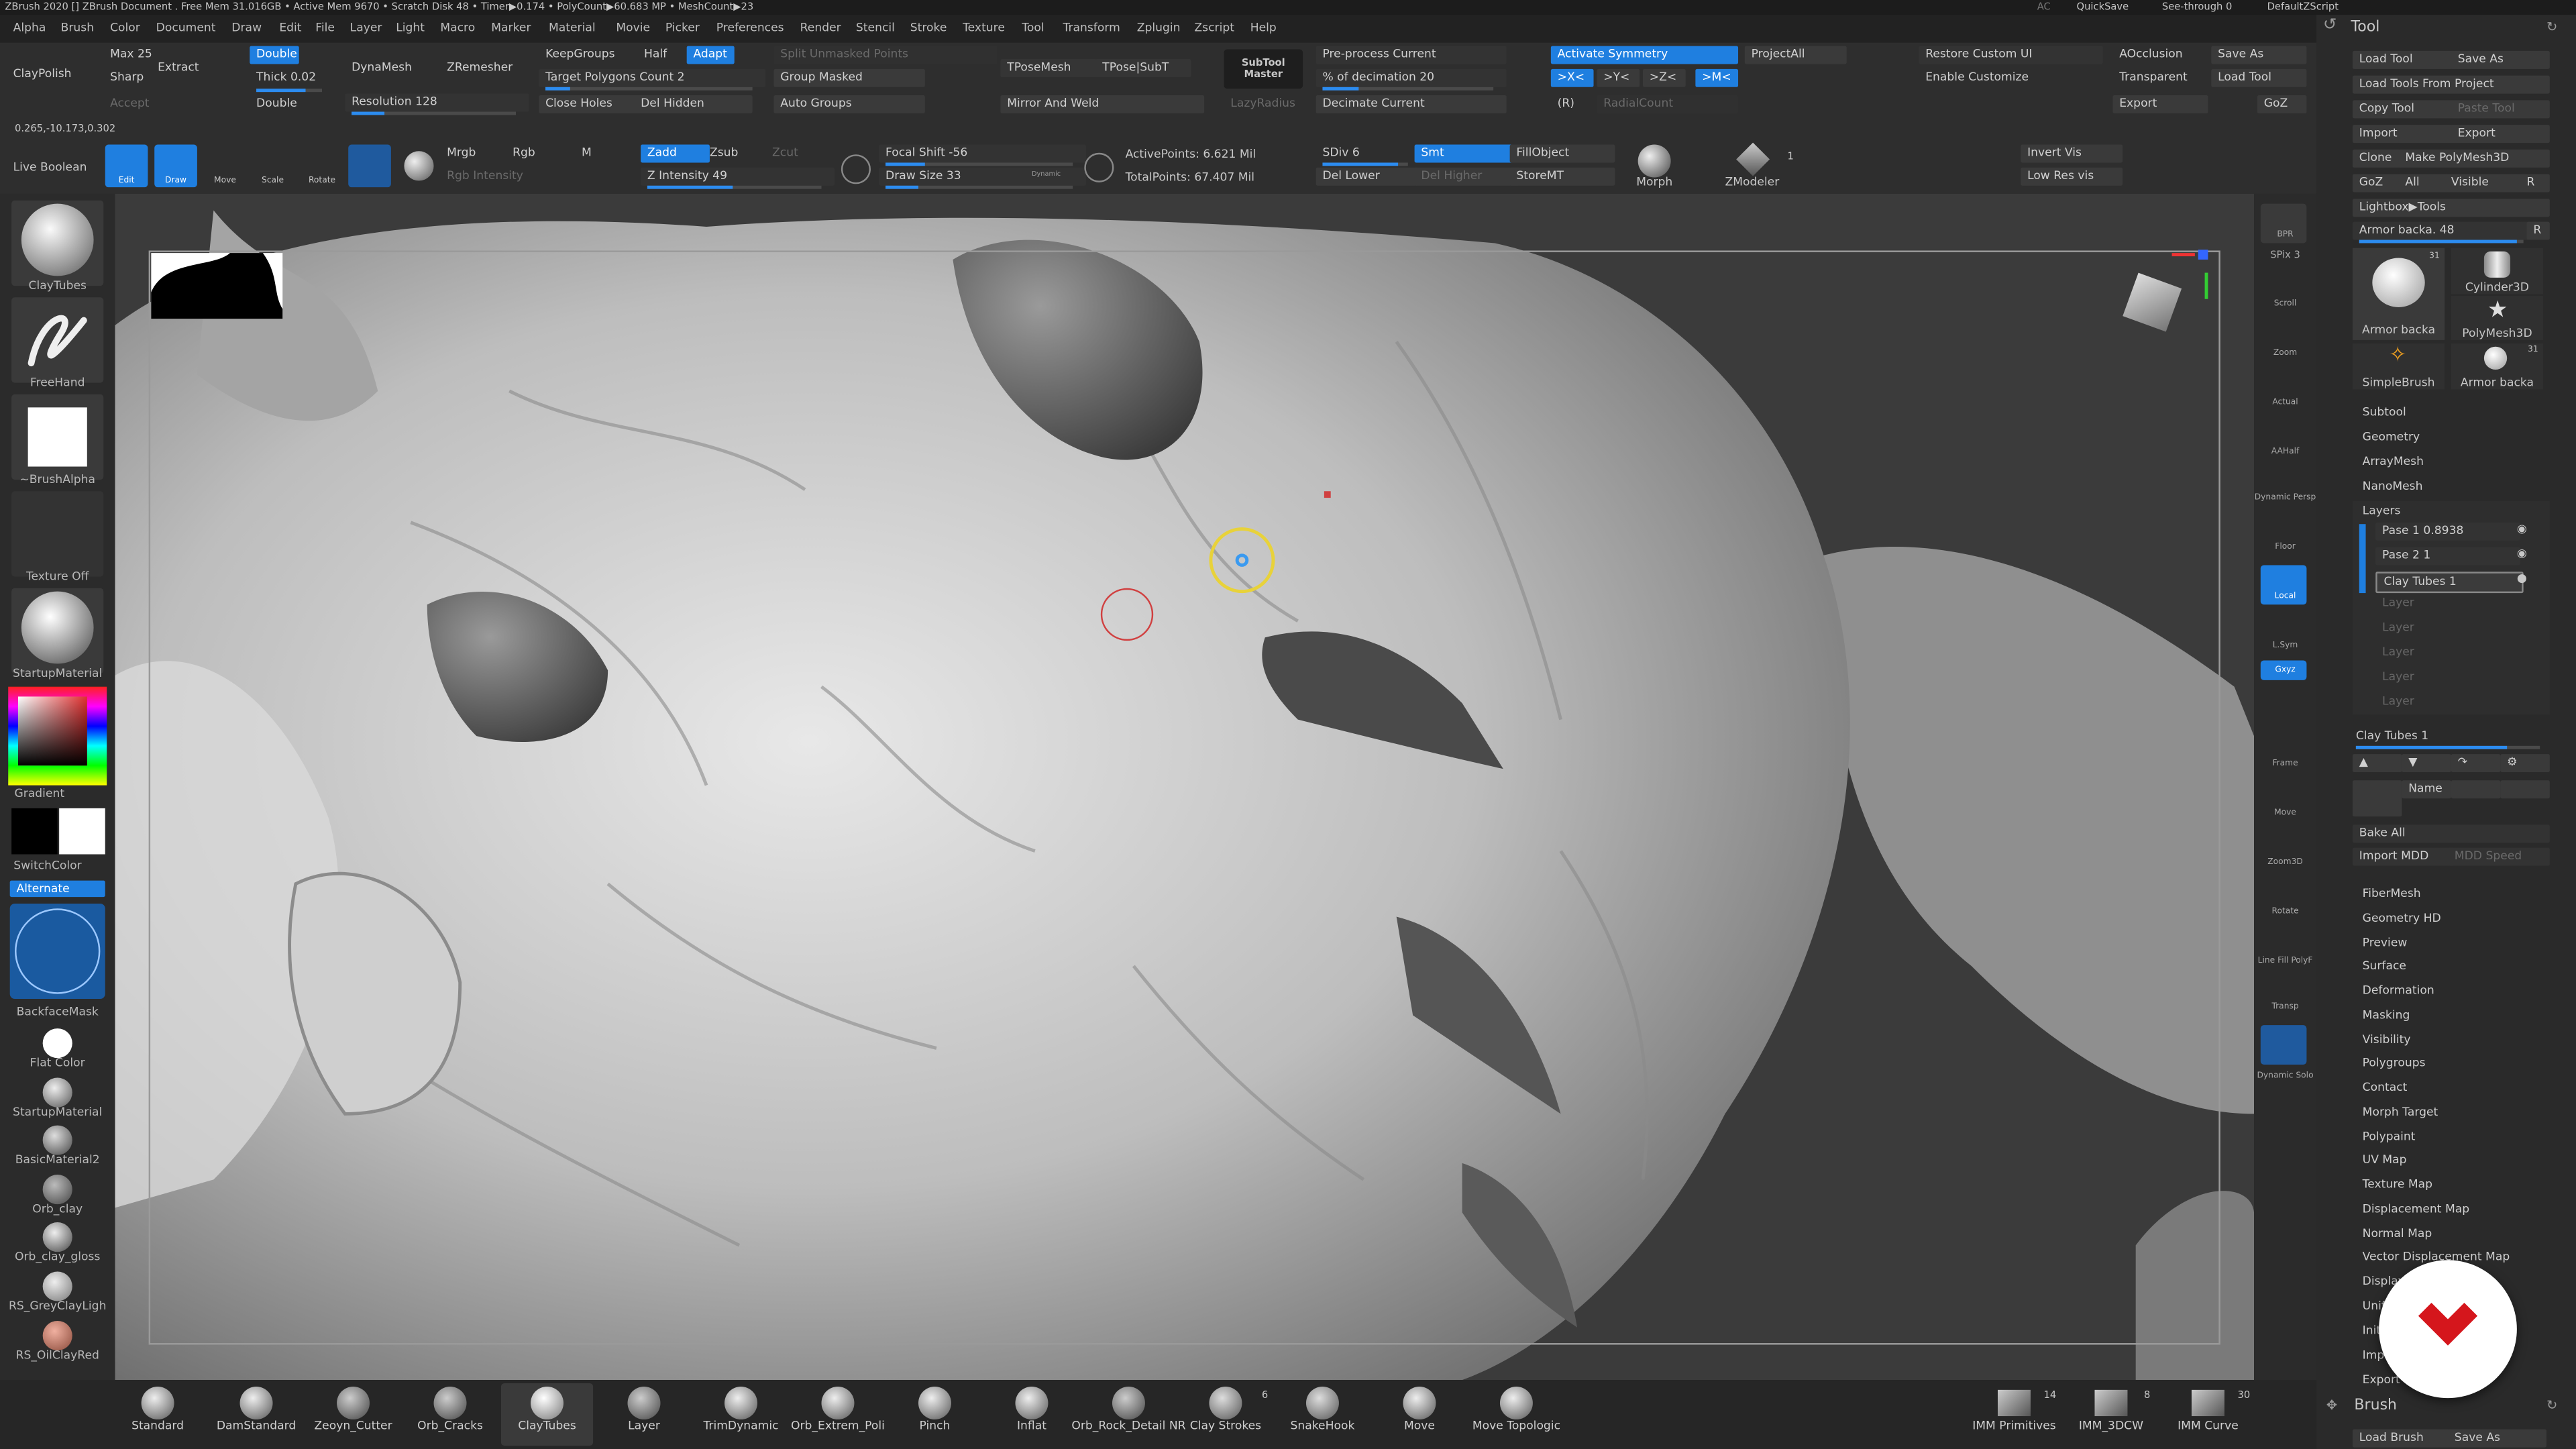 Image resolution: width=2576 pixels, height=1449 pixels. What do you see at coordinates (2400, 1112) in the screenshot?
I see `morph-target-section: Morph Target` at bounding box center [2400, 1112].